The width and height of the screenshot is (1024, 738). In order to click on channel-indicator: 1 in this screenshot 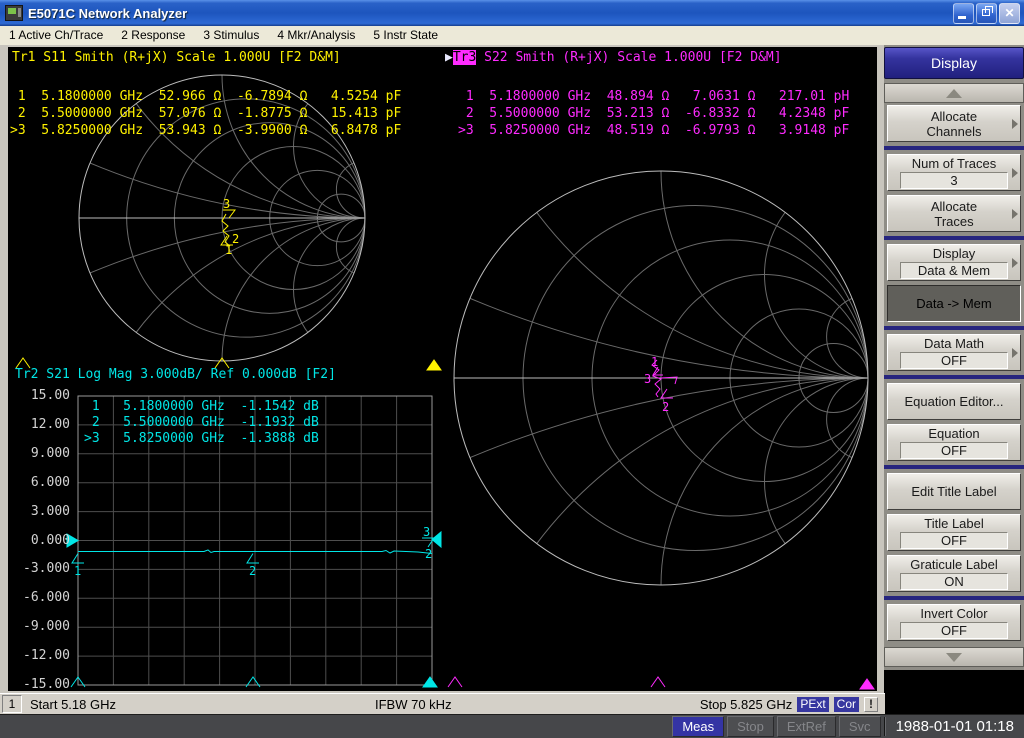, I will do `click(12, 704)`.